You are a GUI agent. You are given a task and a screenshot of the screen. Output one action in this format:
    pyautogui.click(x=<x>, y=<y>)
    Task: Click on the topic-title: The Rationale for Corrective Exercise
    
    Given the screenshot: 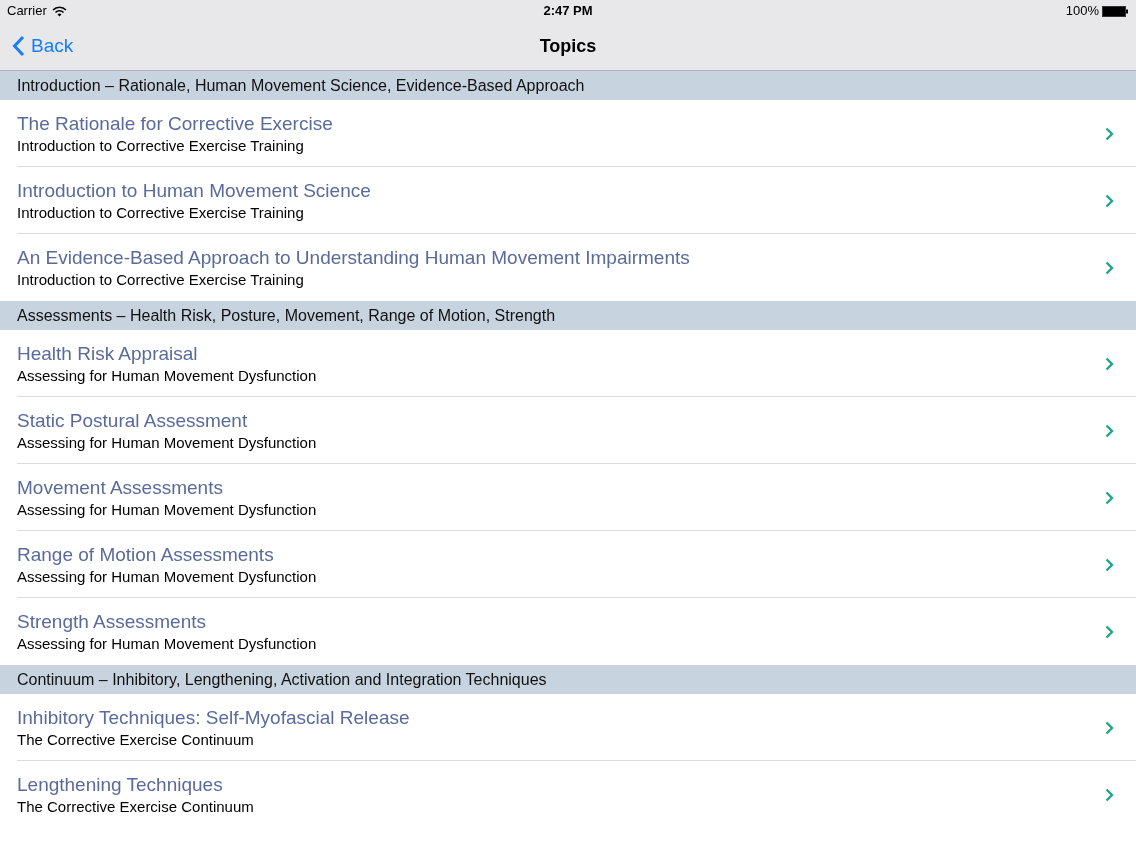 What is the action you would take?
    pyautogui.click(x=175, y=123)
    